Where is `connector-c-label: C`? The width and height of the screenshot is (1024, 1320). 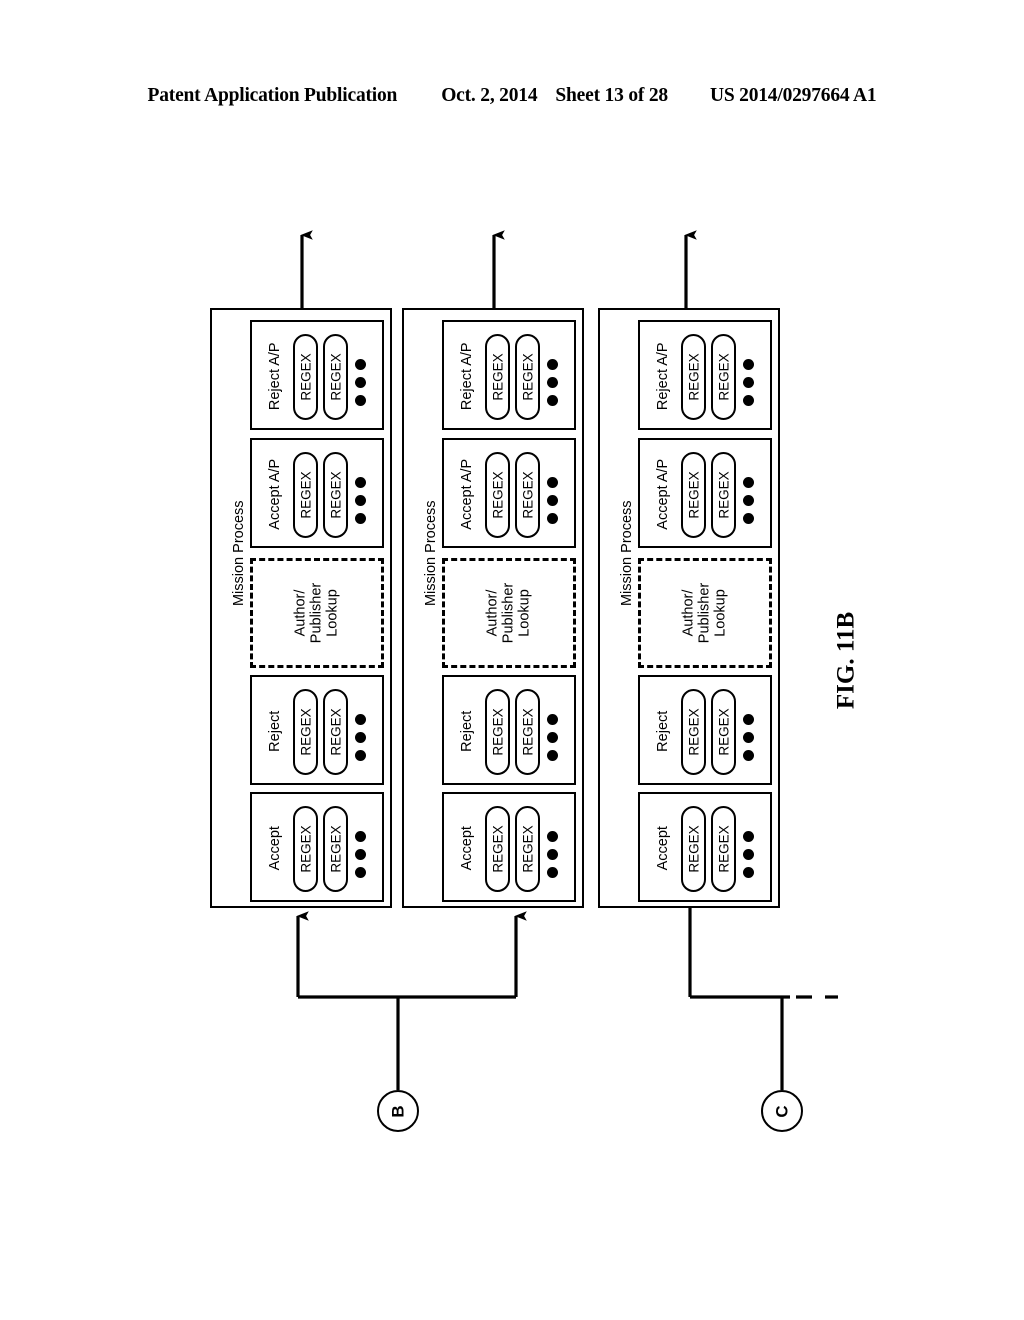 connector-c-label: C is located at coordinates (782, 1111).